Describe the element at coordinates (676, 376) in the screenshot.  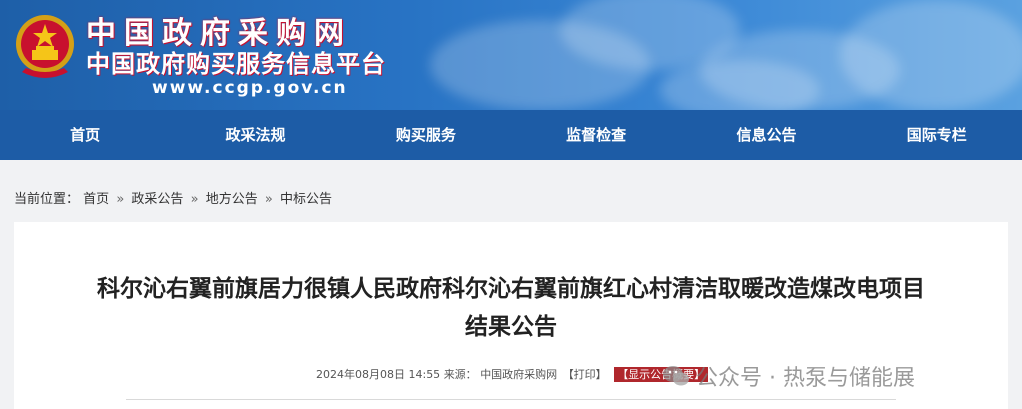
I see `wechat-icon` at that location.